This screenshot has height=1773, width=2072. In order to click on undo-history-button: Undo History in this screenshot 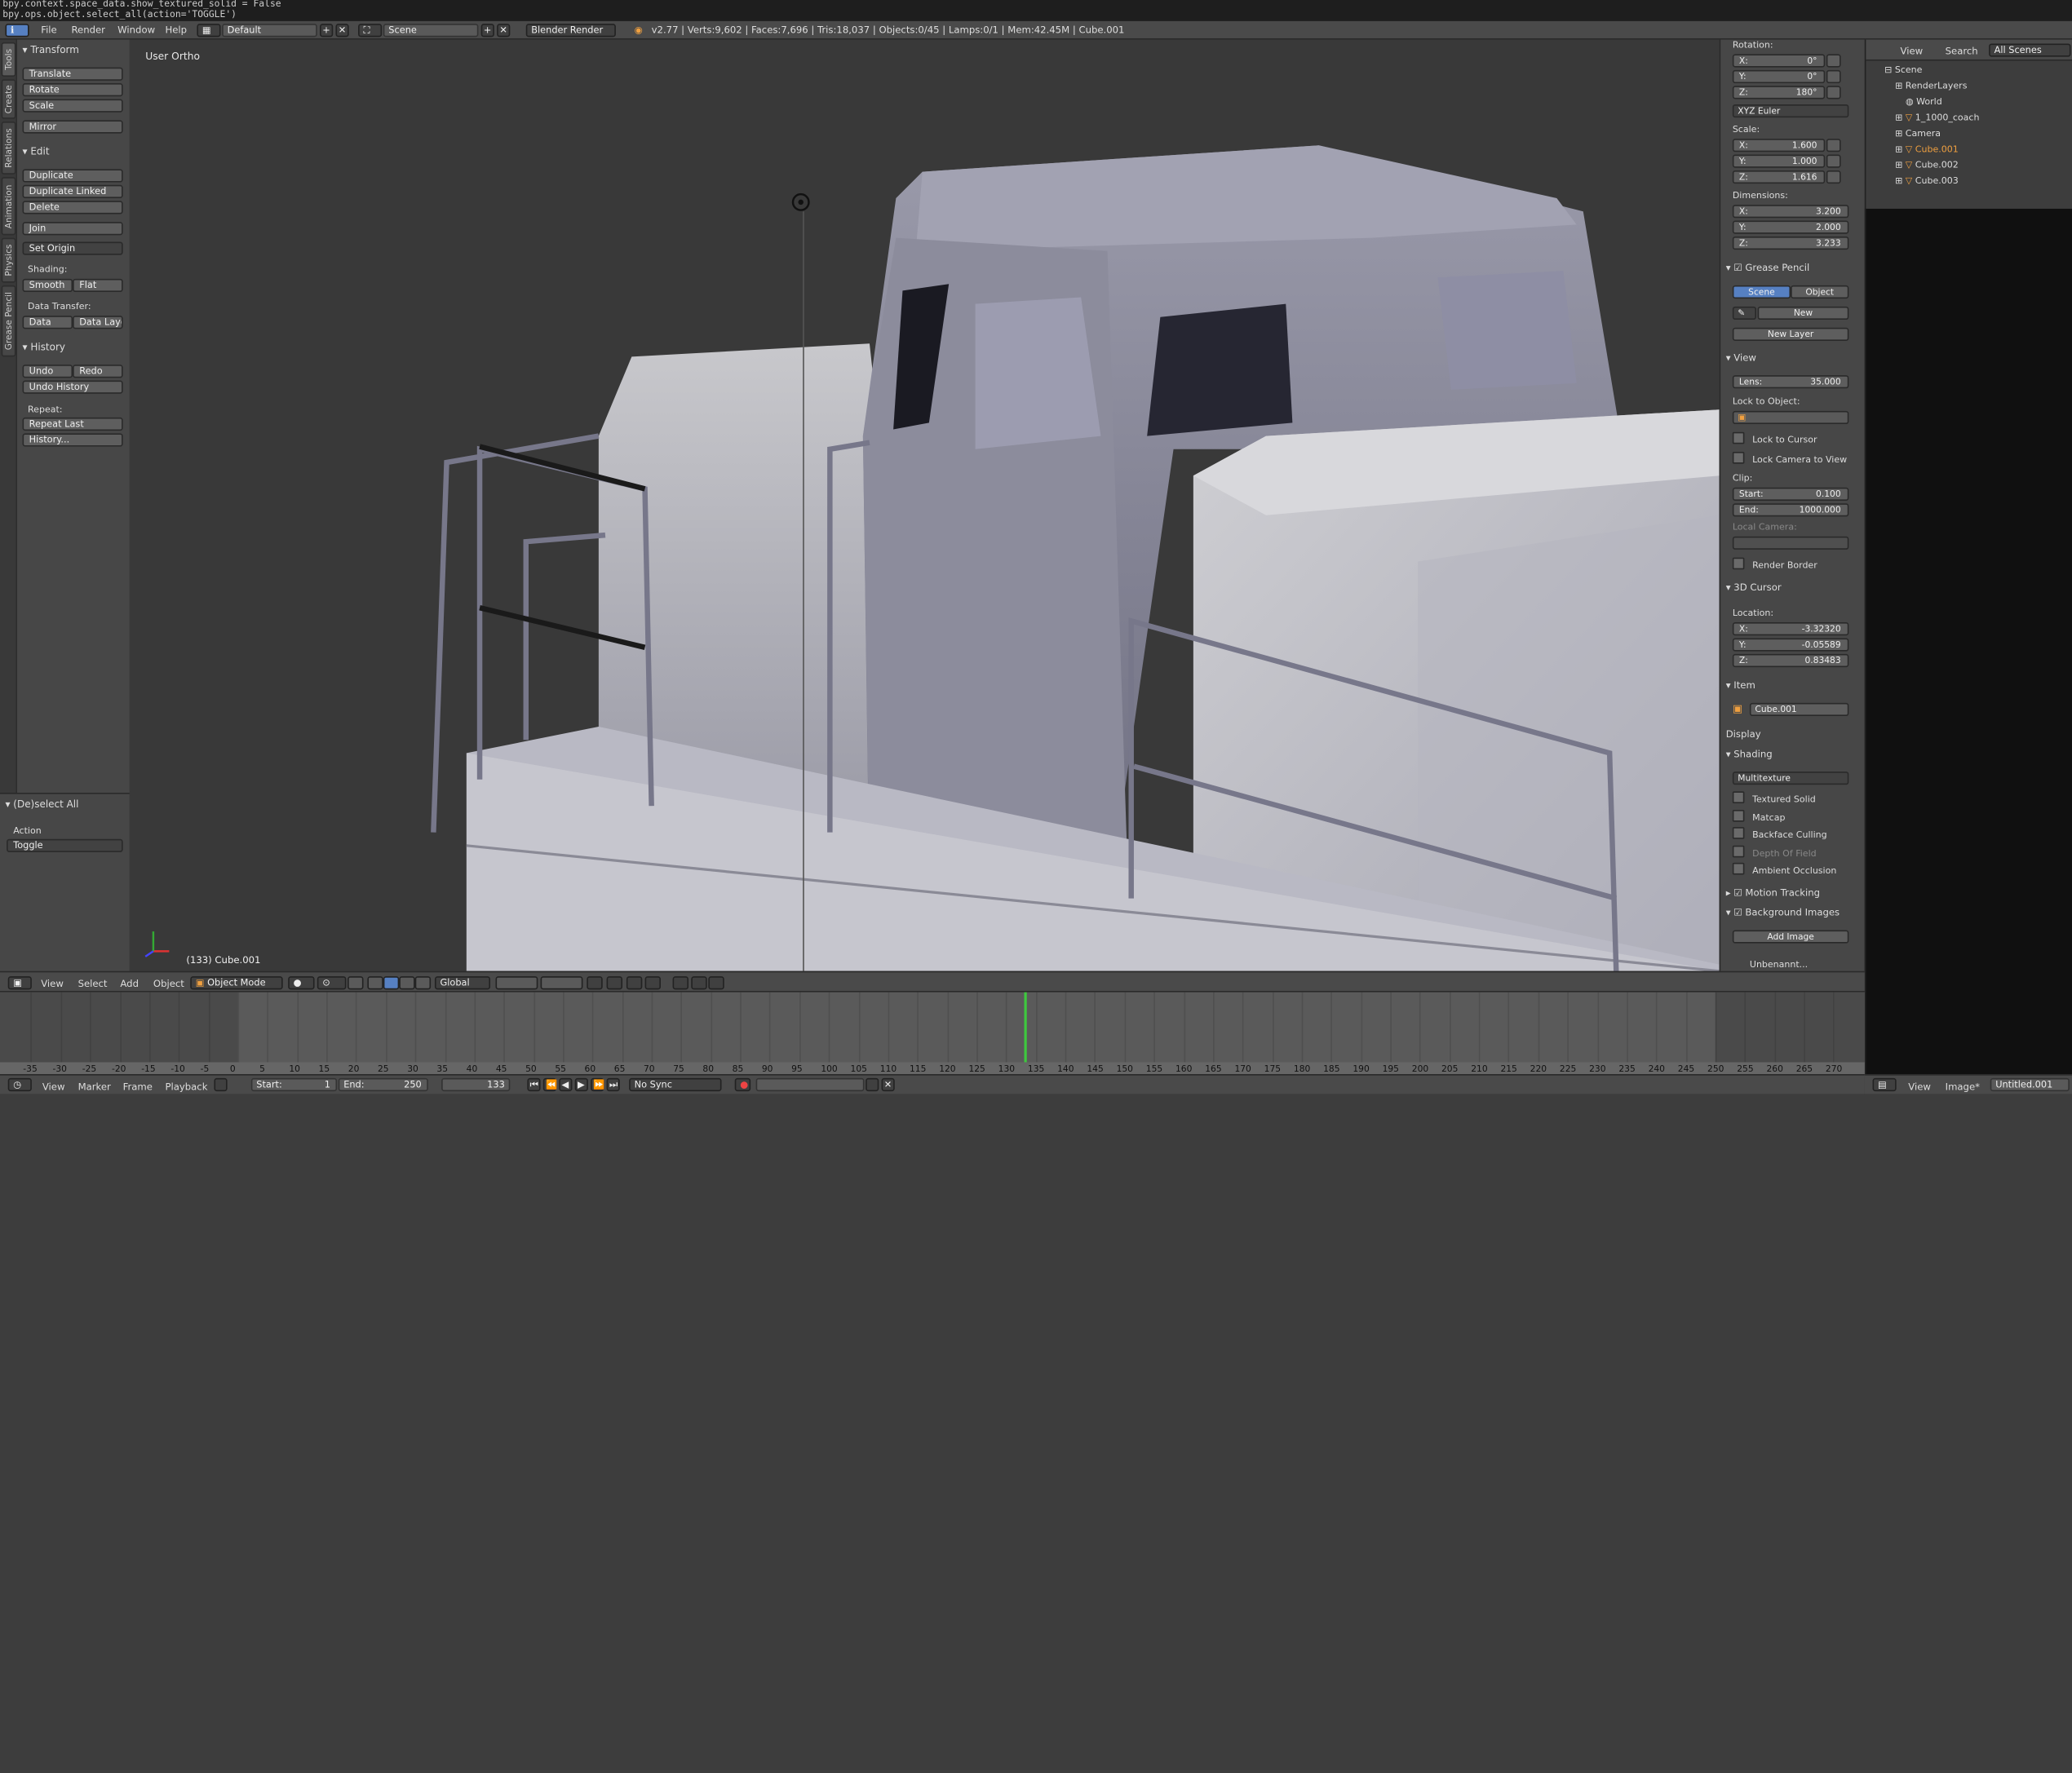, I will do `click(73, 387)`.